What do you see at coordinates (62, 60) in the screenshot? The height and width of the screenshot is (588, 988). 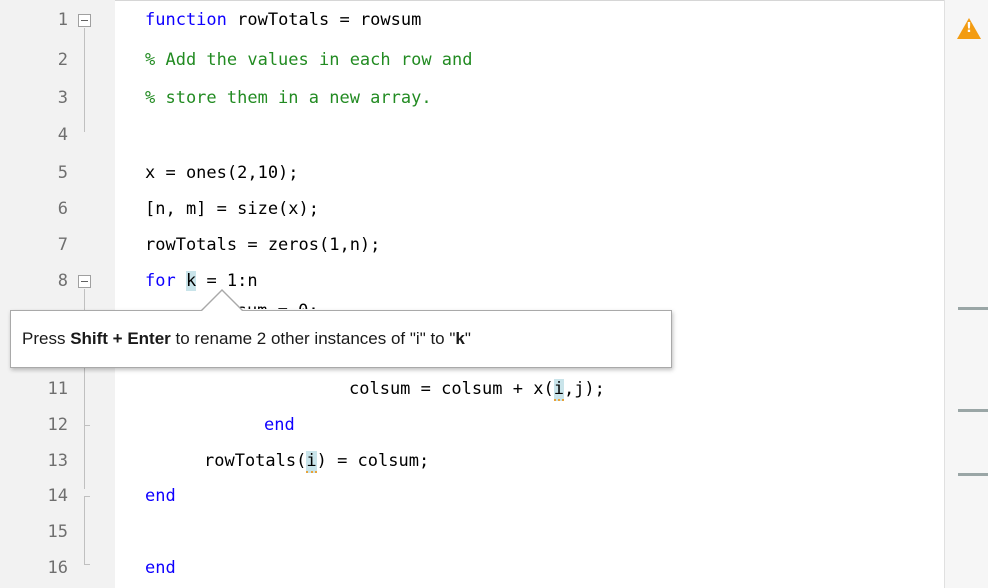 I see `line-number: 2` at bounding box center [62, 60].